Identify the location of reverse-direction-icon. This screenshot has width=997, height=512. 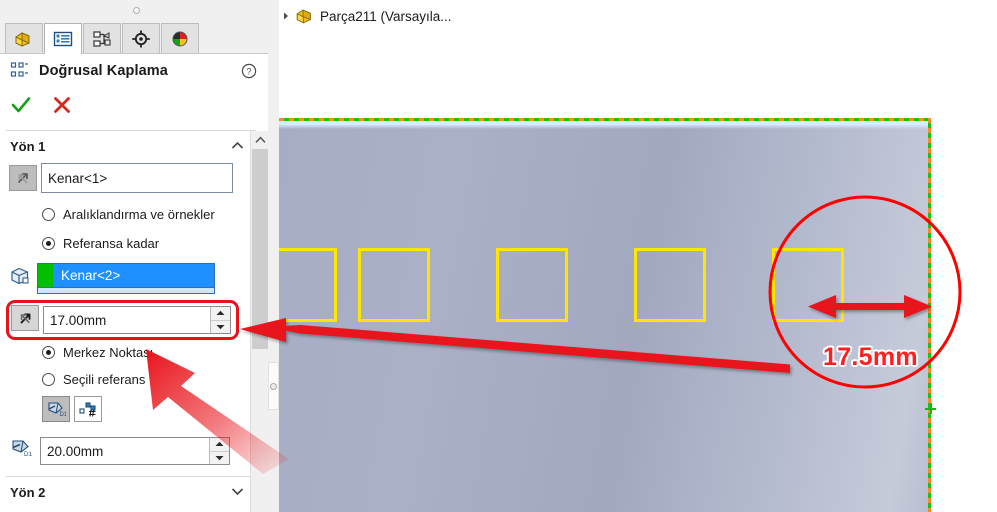
(25, 318).